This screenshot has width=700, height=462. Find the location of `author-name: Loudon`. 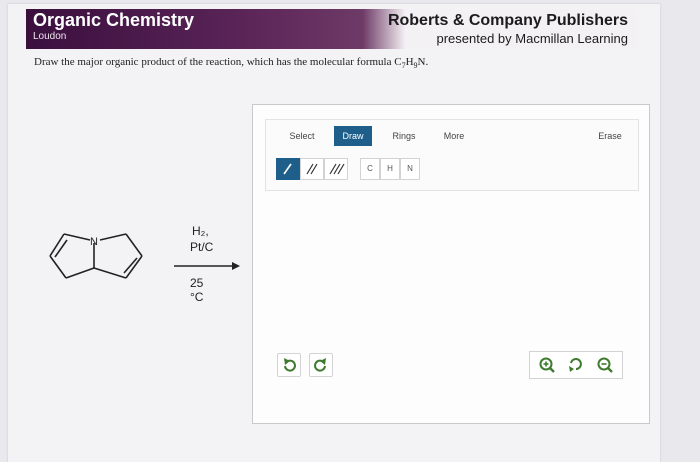

author-name: Loudon is located at coordinates (50, 36).